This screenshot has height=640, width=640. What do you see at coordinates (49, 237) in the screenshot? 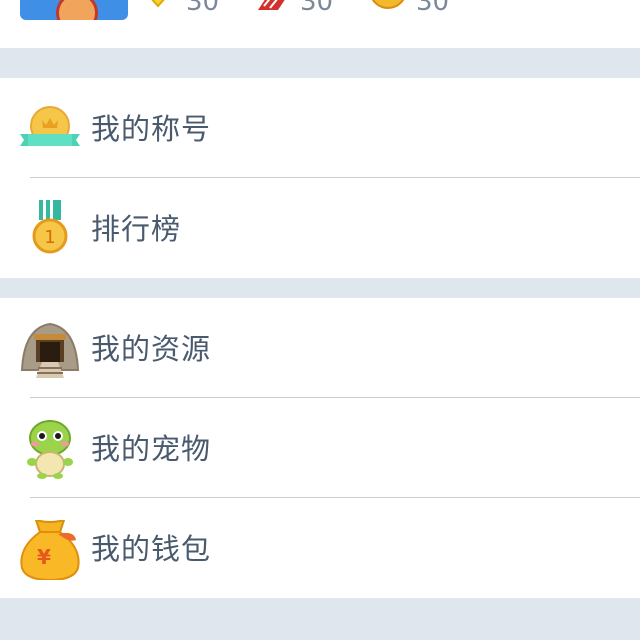
I see `svg-text: 1` at bounding box center [49, 237].